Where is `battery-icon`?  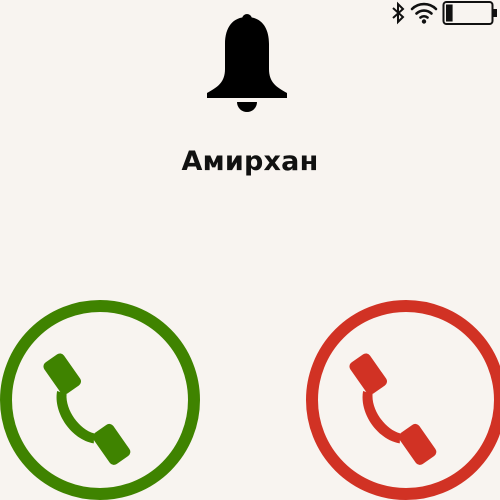 battery-icon is located at coordinates (470, 13).